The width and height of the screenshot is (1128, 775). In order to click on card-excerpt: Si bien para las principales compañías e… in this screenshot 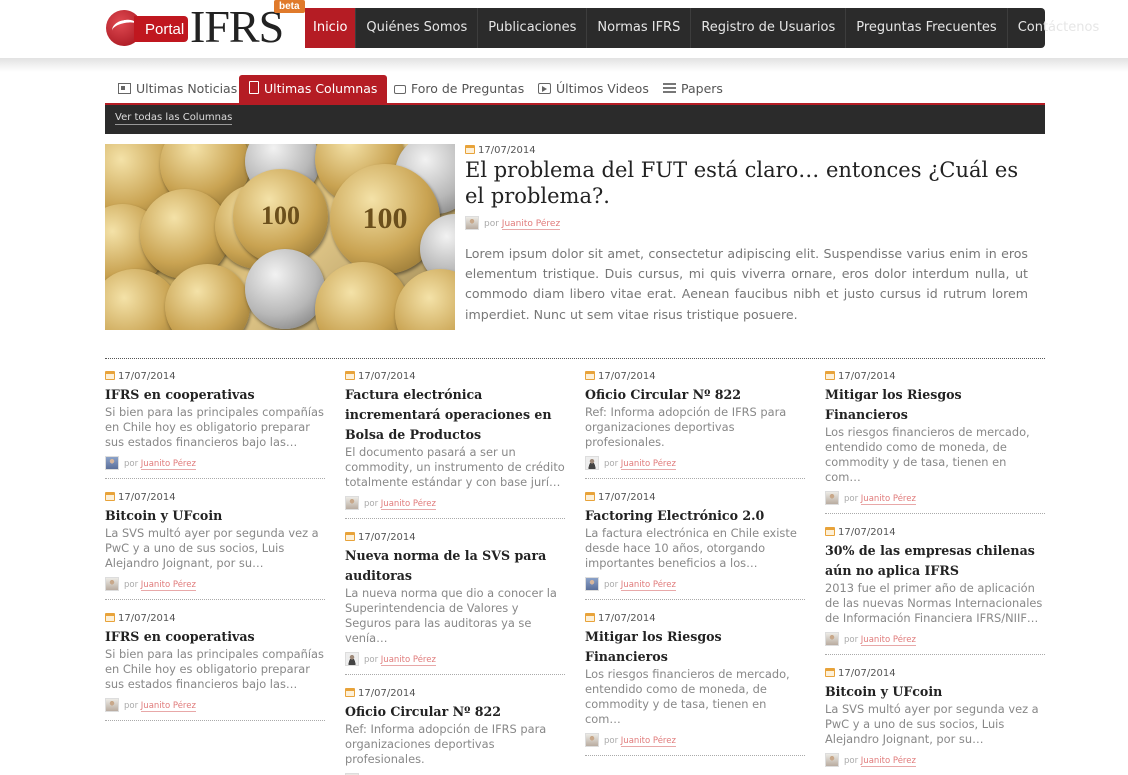, I will do `click(214, 669)`.